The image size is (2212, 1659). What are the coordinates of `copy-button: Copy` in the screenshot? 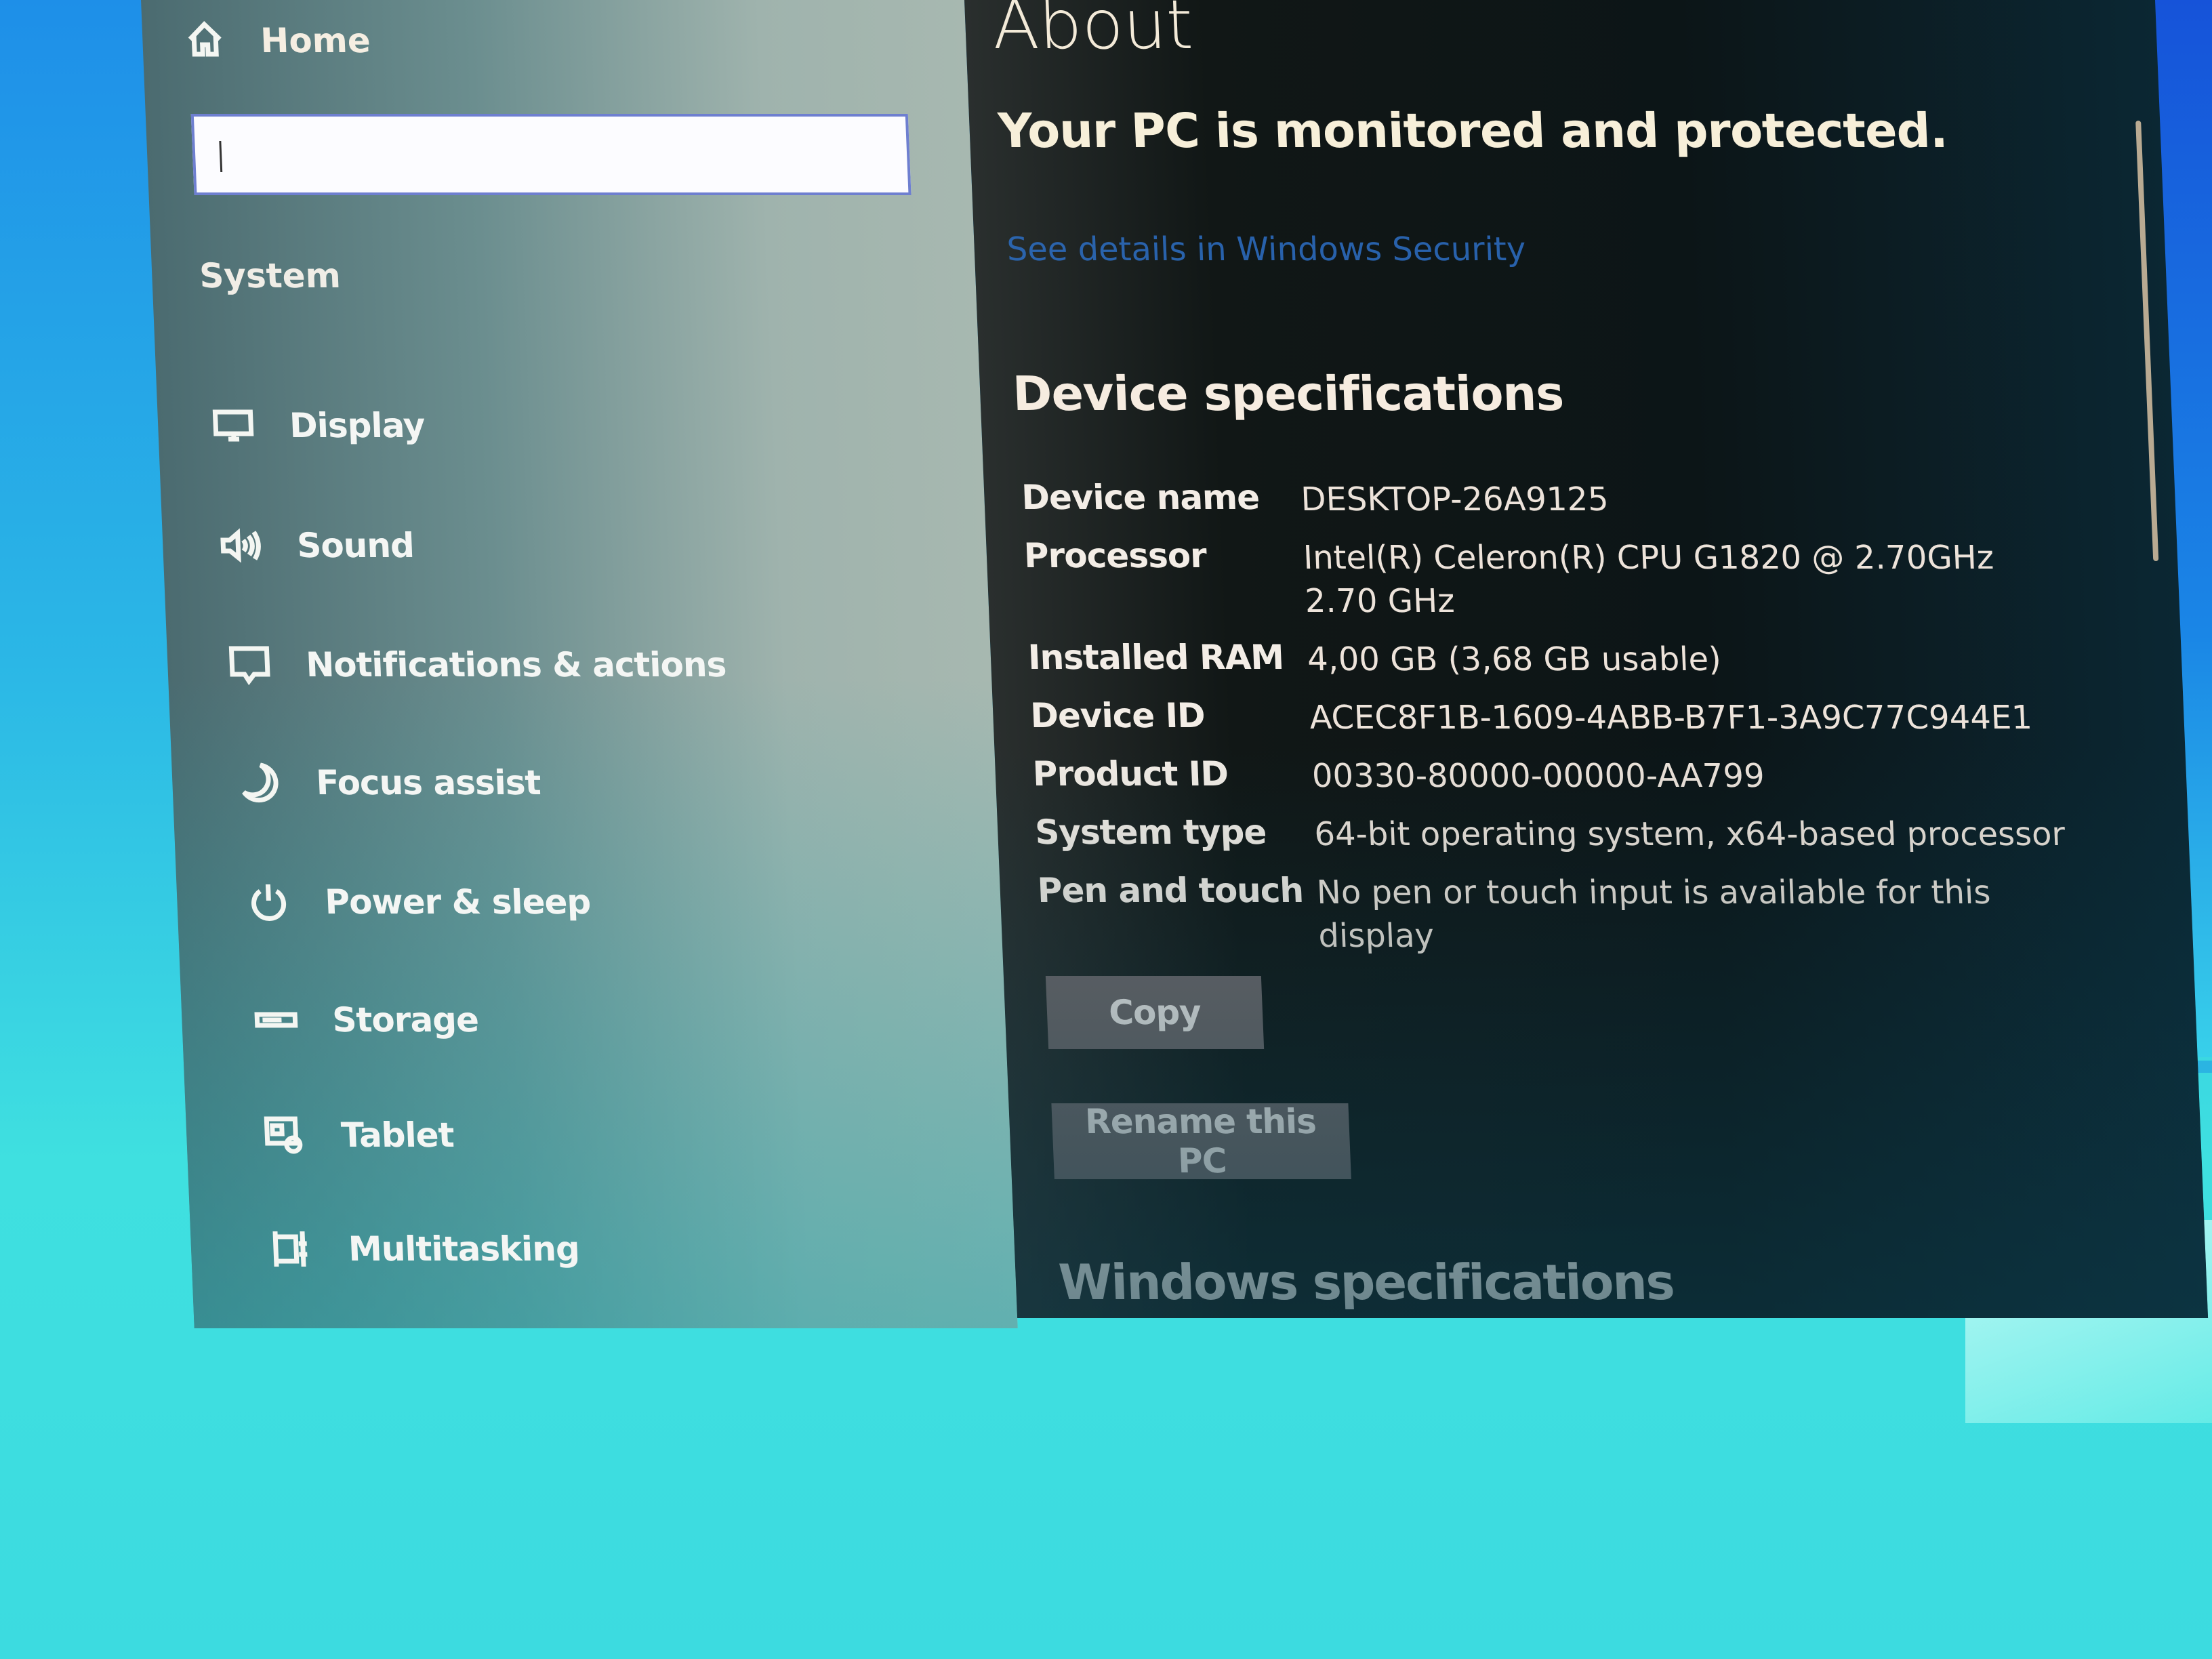 It's located at (1155, 1012).